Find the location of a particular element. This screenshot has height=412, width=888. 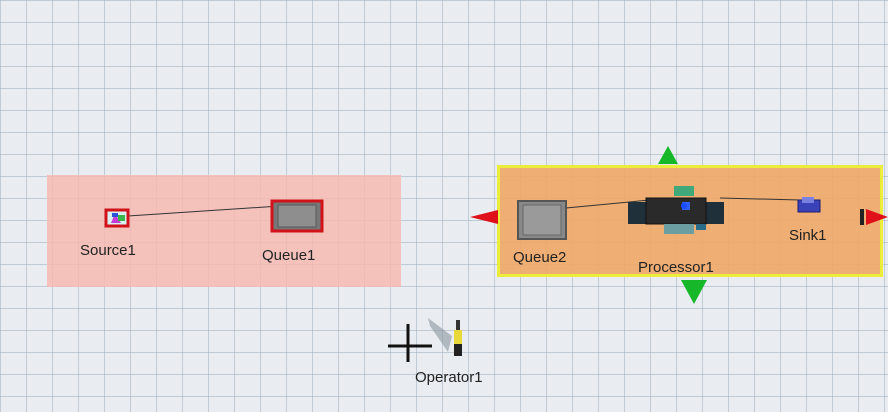

operator-object is located at coordinates (448, 339).